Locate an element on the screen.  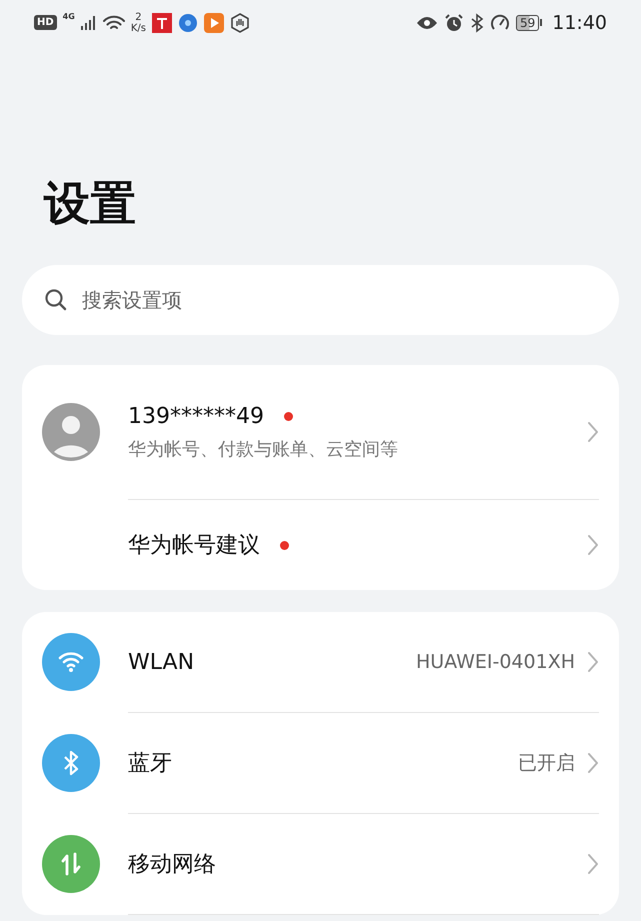
suggestion-row: 华为帐号建议 is located at coordinates (320, 545).